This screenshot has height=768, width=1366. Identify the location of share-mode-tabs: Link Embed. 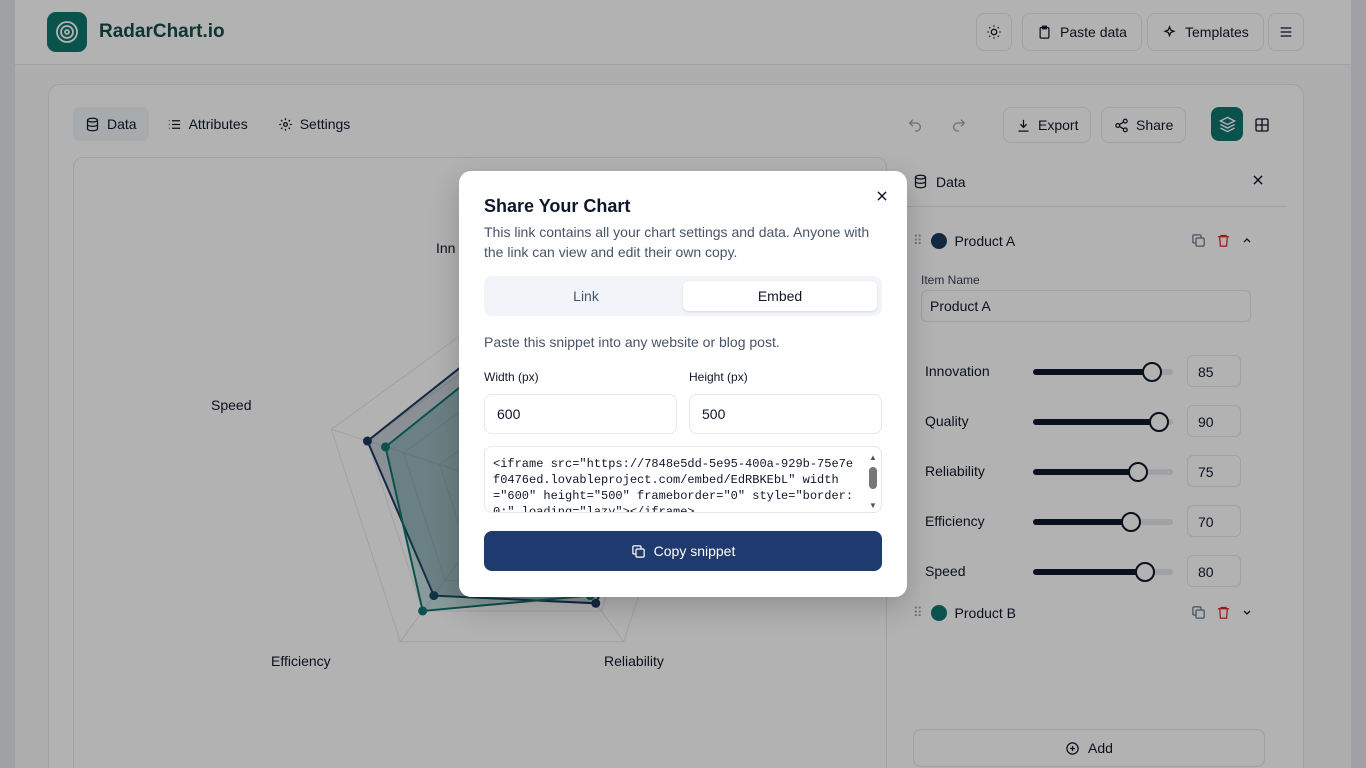
(683, 296).